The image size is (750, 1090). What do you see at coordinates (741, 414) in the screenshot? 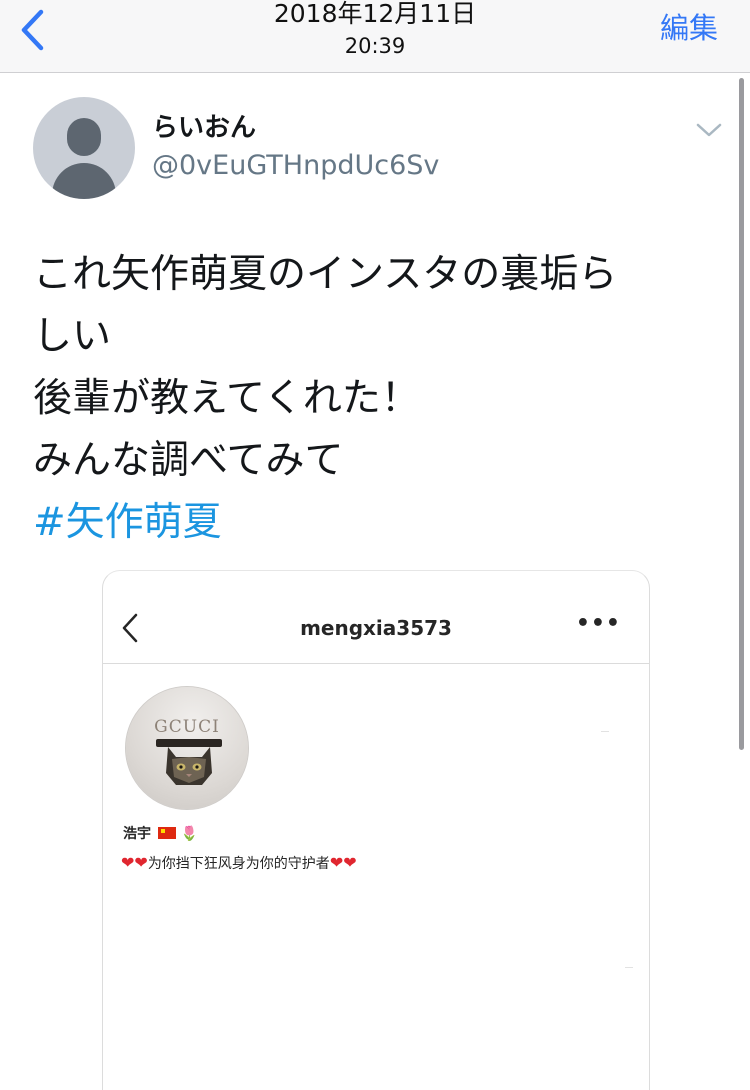
I see `scrollbar` at bounding box center [741, 414].